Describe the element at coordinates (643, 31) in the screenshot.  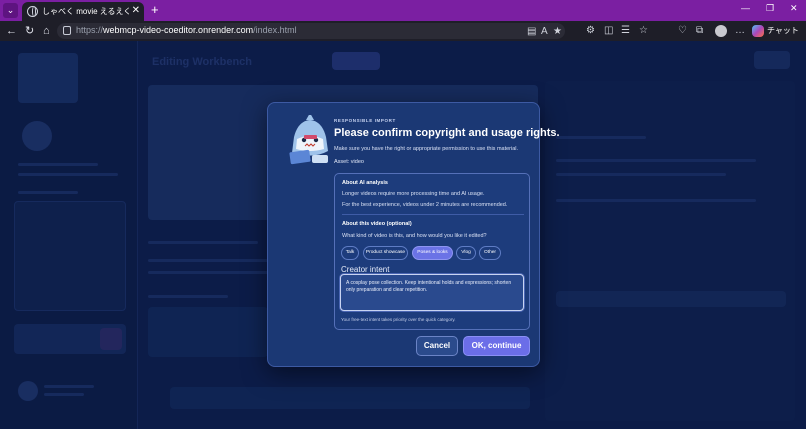
I see `favorites-icon: ☆` at that location.